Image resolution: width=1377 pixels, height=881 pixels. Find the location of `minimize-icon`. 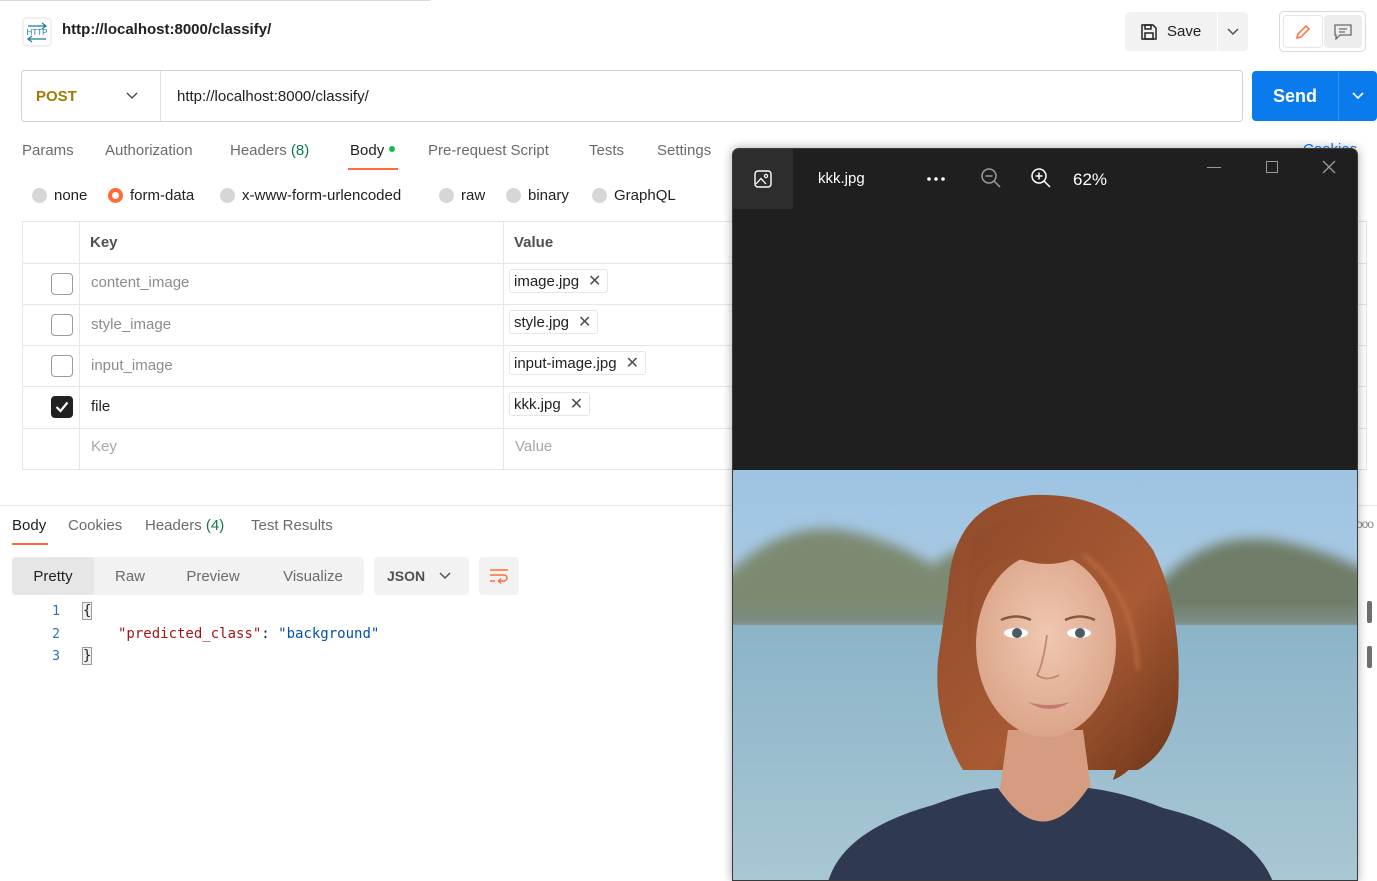

minimize-icon is located at coordinates (1214, 167).